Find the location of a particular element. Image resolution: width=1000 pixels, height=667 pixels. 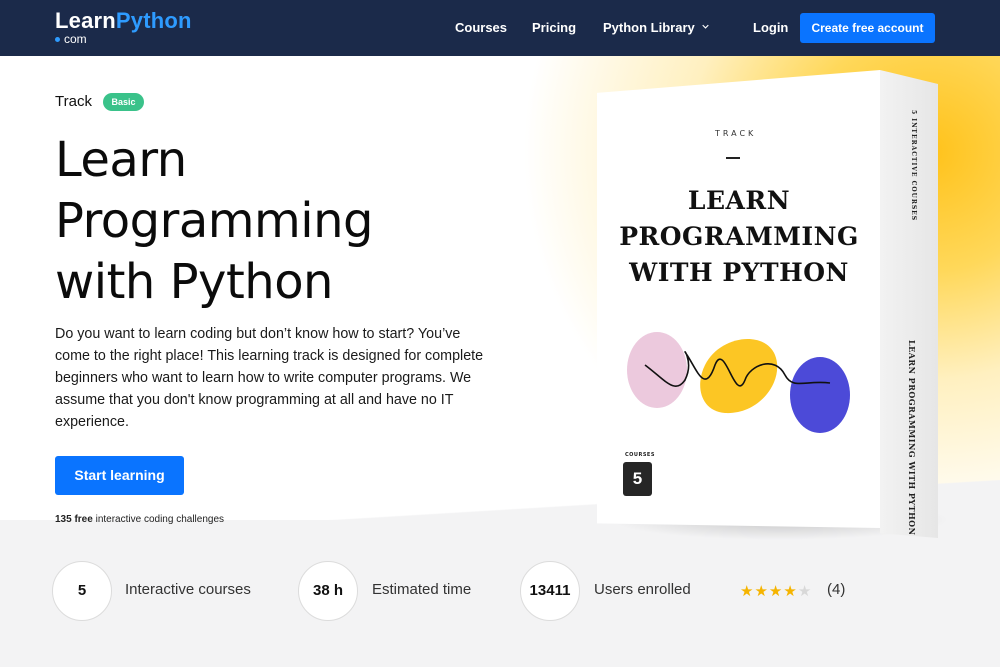

title-line: with Python is located at coordinates (194, 282).